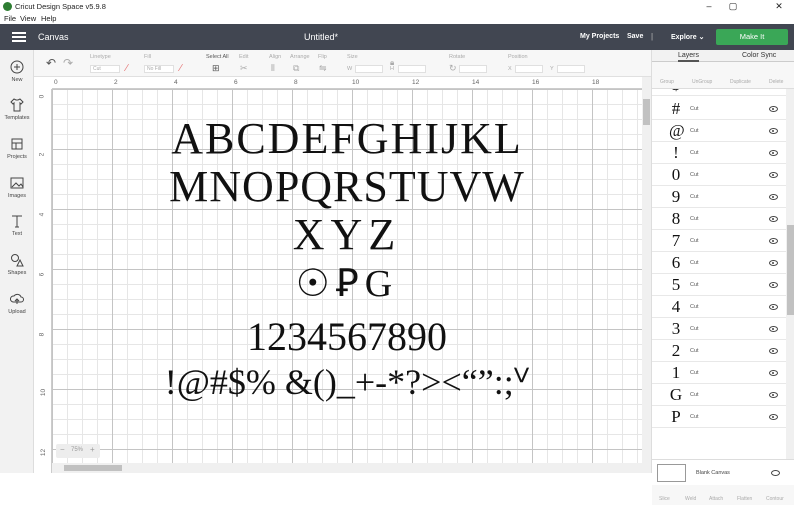 This screenshot has height=505, width=794. Describe the element at coordinates (635, 36) in the screenshot. I see `save-button: Save` at that location.